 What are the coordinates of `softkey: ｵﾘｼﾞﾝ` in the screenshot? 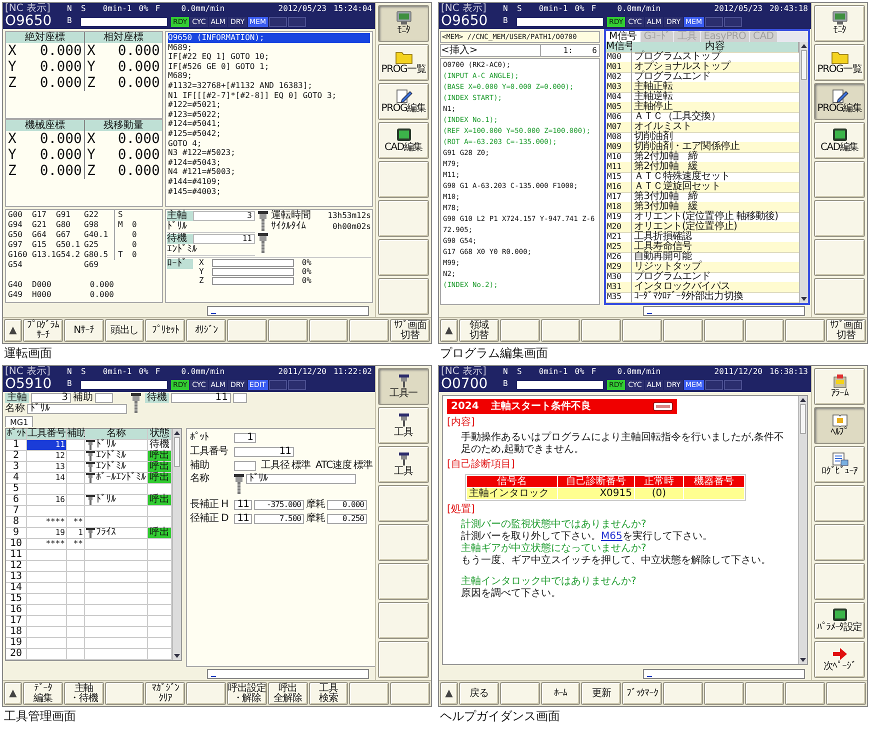 It's located at (206, 330).